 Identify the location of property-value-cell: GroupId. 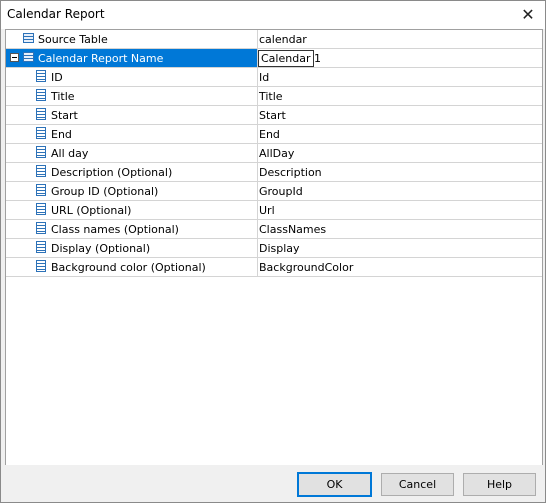
(400, 191).